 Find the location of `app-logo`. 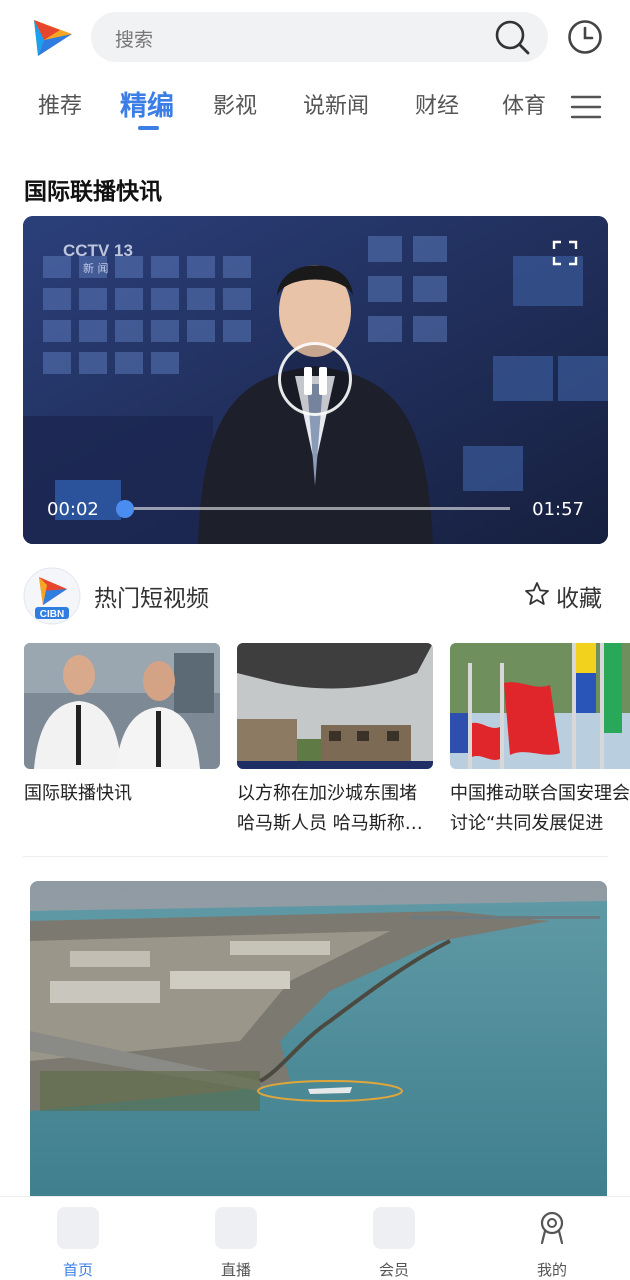

app-logo is located at coordinates (53, 37).